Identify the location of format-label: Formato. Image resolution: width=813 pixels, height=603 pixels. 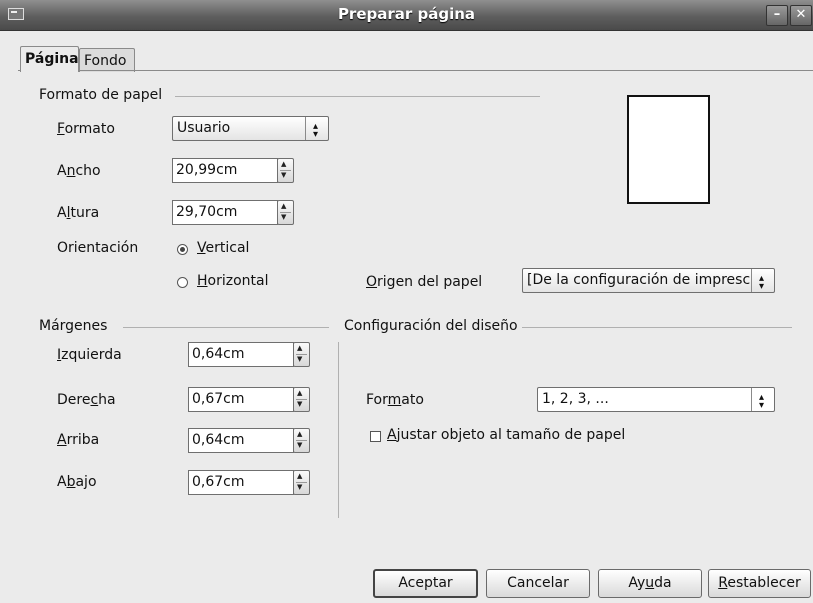
(86, 129).